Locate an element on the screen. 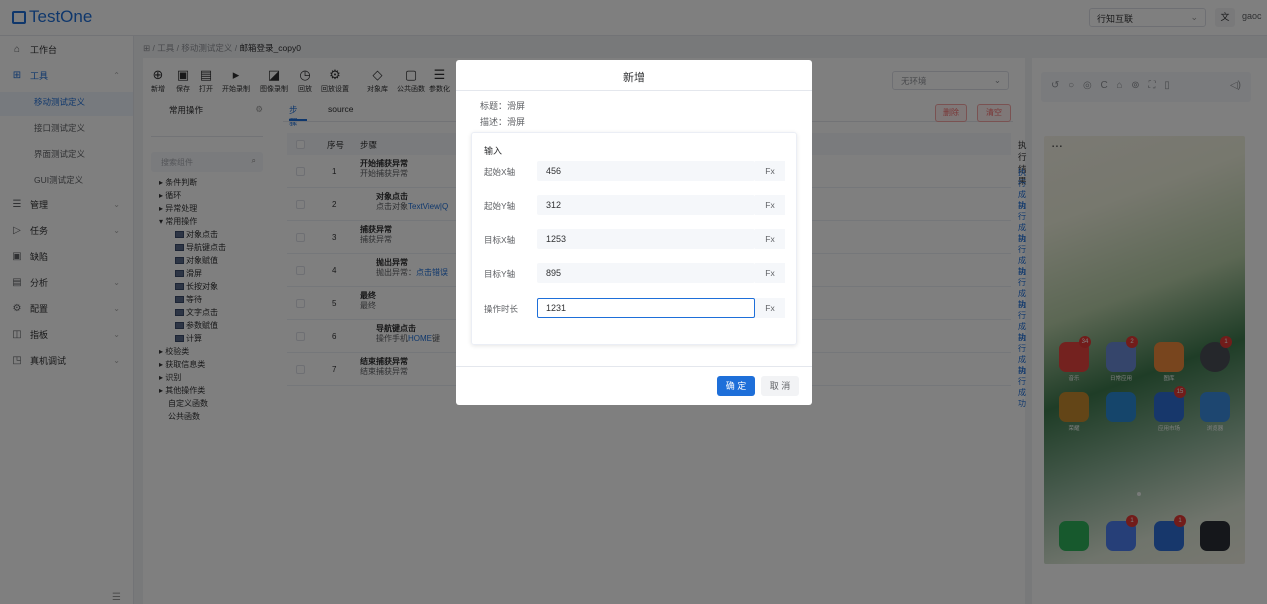  field-start-x: 起始X轴 456 Fx is located at coordinates (636, 171).